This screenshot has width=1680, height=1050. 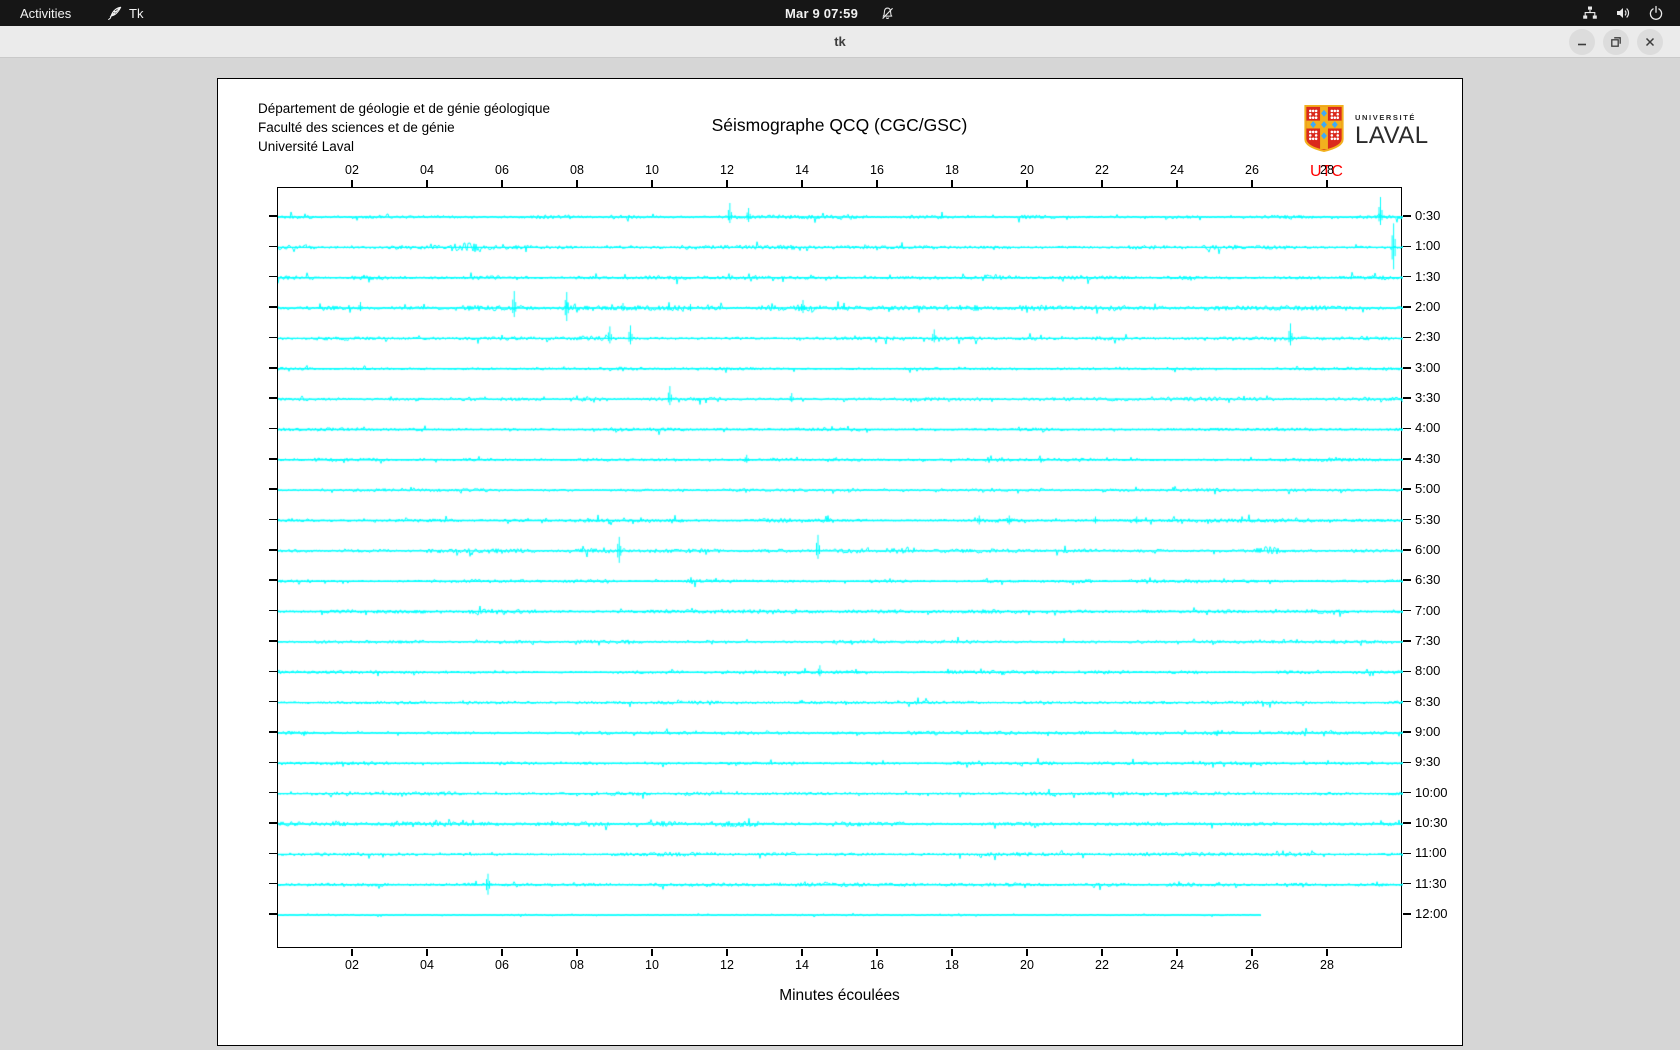 What do you see at coordinates (1428, 458) in the screenshot?
I see `time-label: 4:30` at bounding box center [1428, 458].